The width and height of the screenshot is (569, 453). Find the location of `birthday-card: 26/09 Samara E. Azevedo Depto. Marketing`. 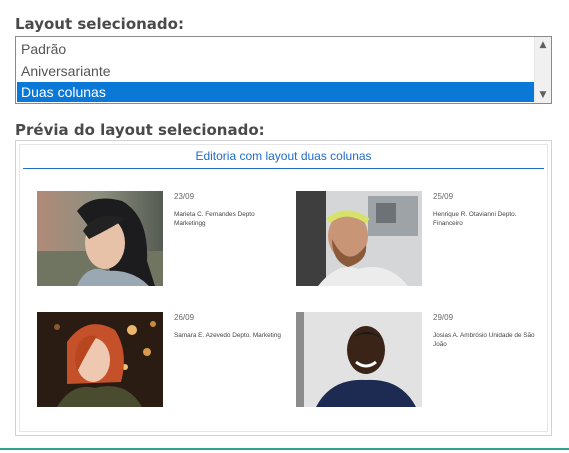

birthday-card: 26/09 Samara E. Azevedo Depto. Marketing is located at coordinates (162, 362).